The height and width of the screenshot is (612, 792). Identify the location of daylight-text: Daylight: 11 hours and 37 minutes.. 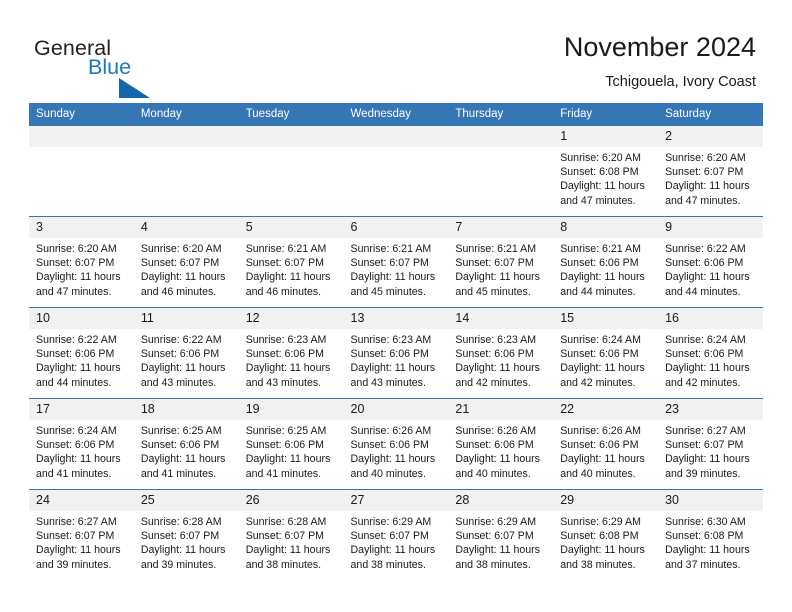
(707, 557).